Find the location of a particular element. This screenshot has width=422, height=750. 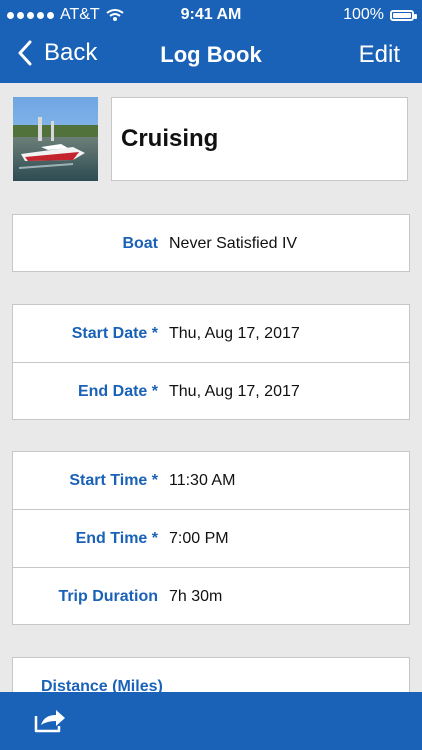

share-icon is located at coordinates (50, 721).